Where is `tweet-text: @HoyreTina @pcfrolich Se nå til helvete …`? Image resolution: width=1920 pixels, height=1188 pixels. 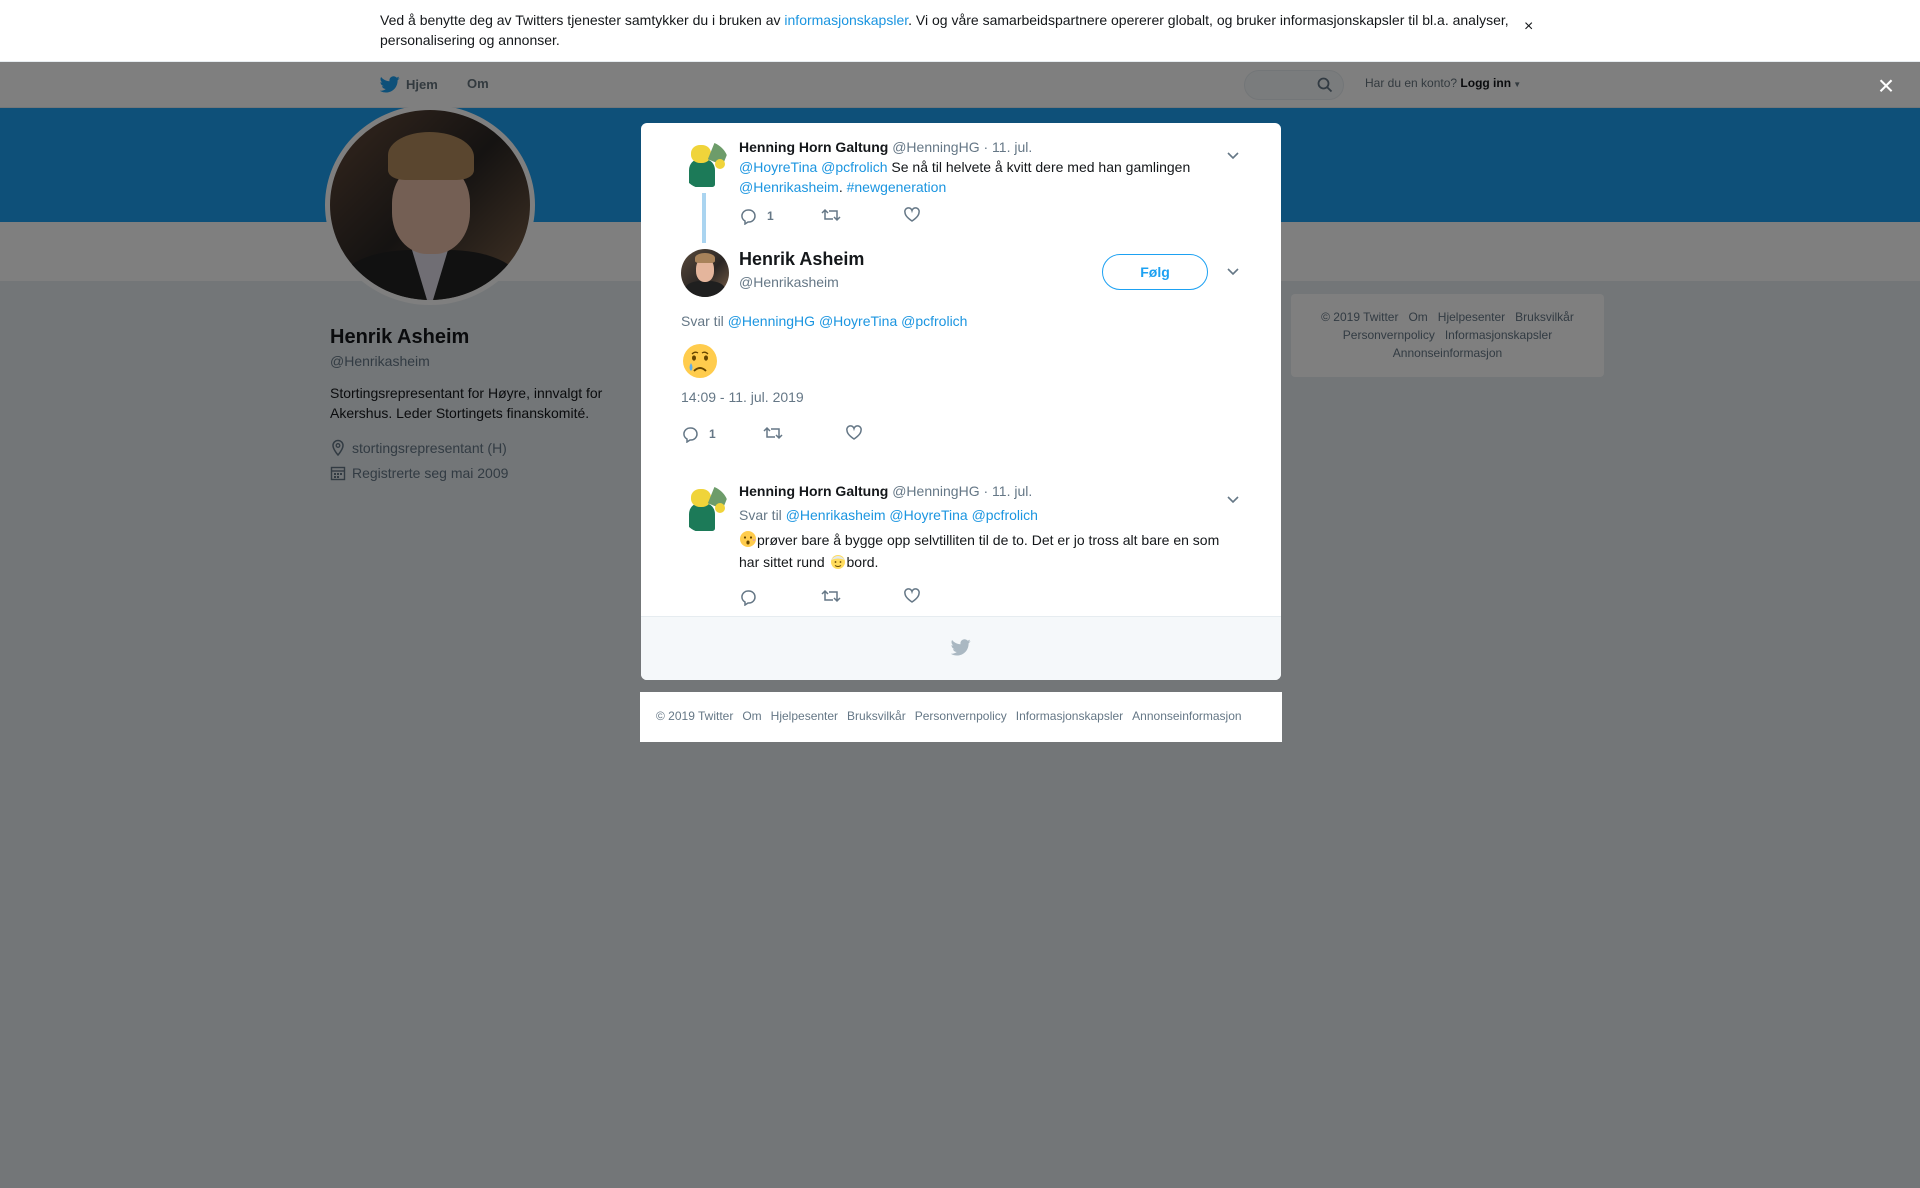
tweet-text: @HoyreTina @pcfrolich Se nå til helvete … is located at coordinates (989, 177).